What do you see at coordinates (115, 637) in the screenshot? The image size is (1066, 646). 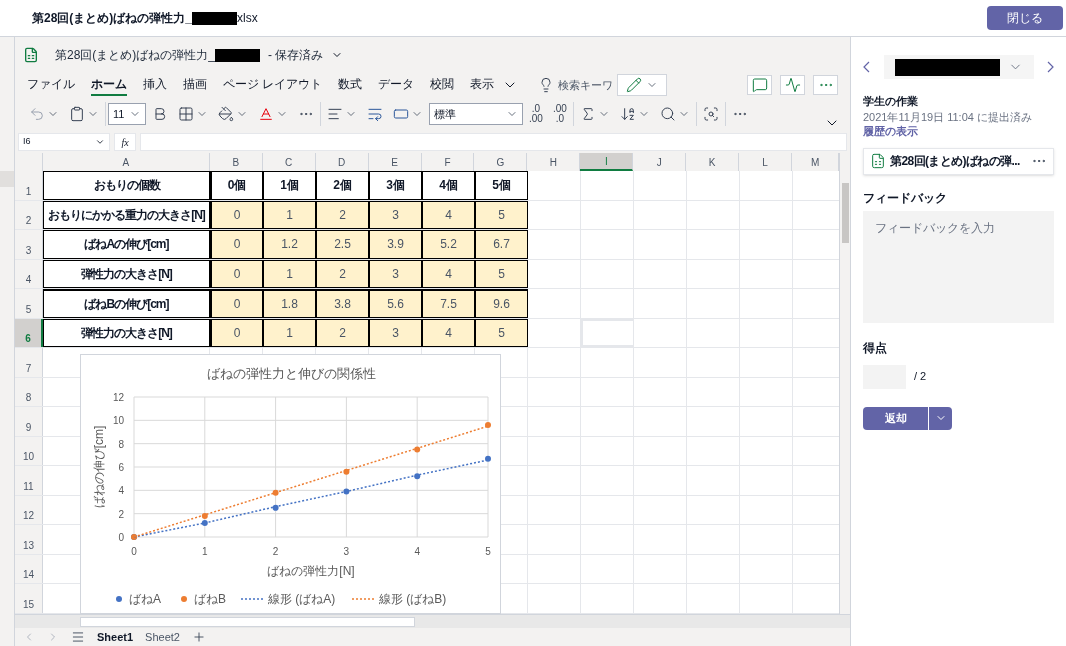 I see `sheet-tab: Sheet1` at bounding box center [115, 637].